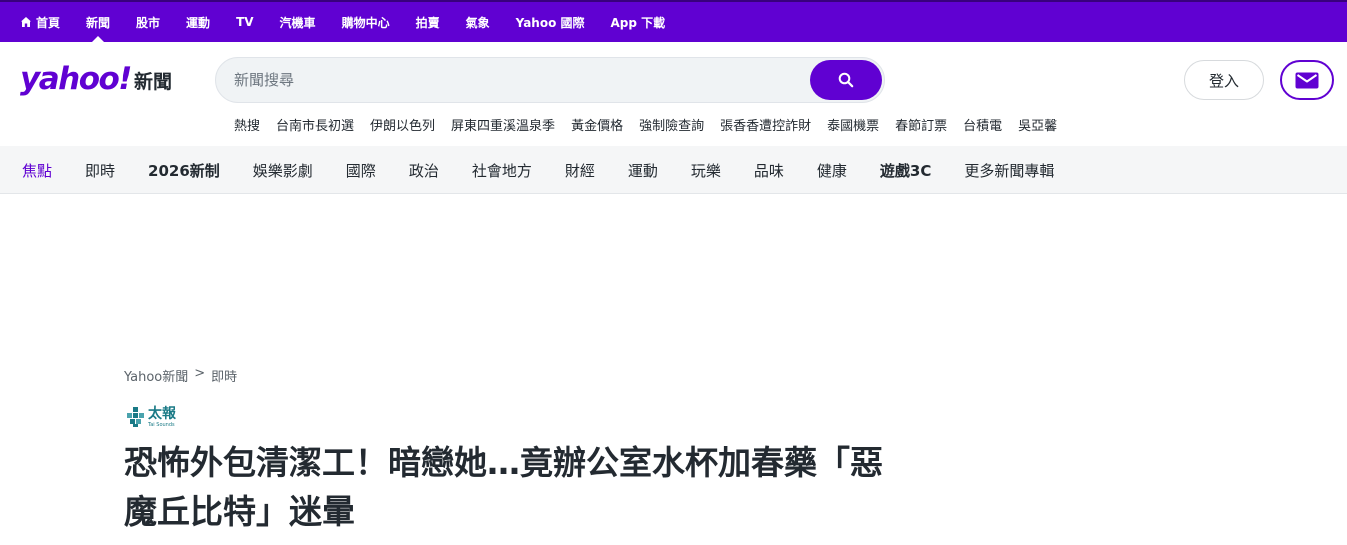  What do you see at coordinates (706, 170) in the screenshot?
I see `category-tab-travel: 玩樂` at bounding box center [706, 170].